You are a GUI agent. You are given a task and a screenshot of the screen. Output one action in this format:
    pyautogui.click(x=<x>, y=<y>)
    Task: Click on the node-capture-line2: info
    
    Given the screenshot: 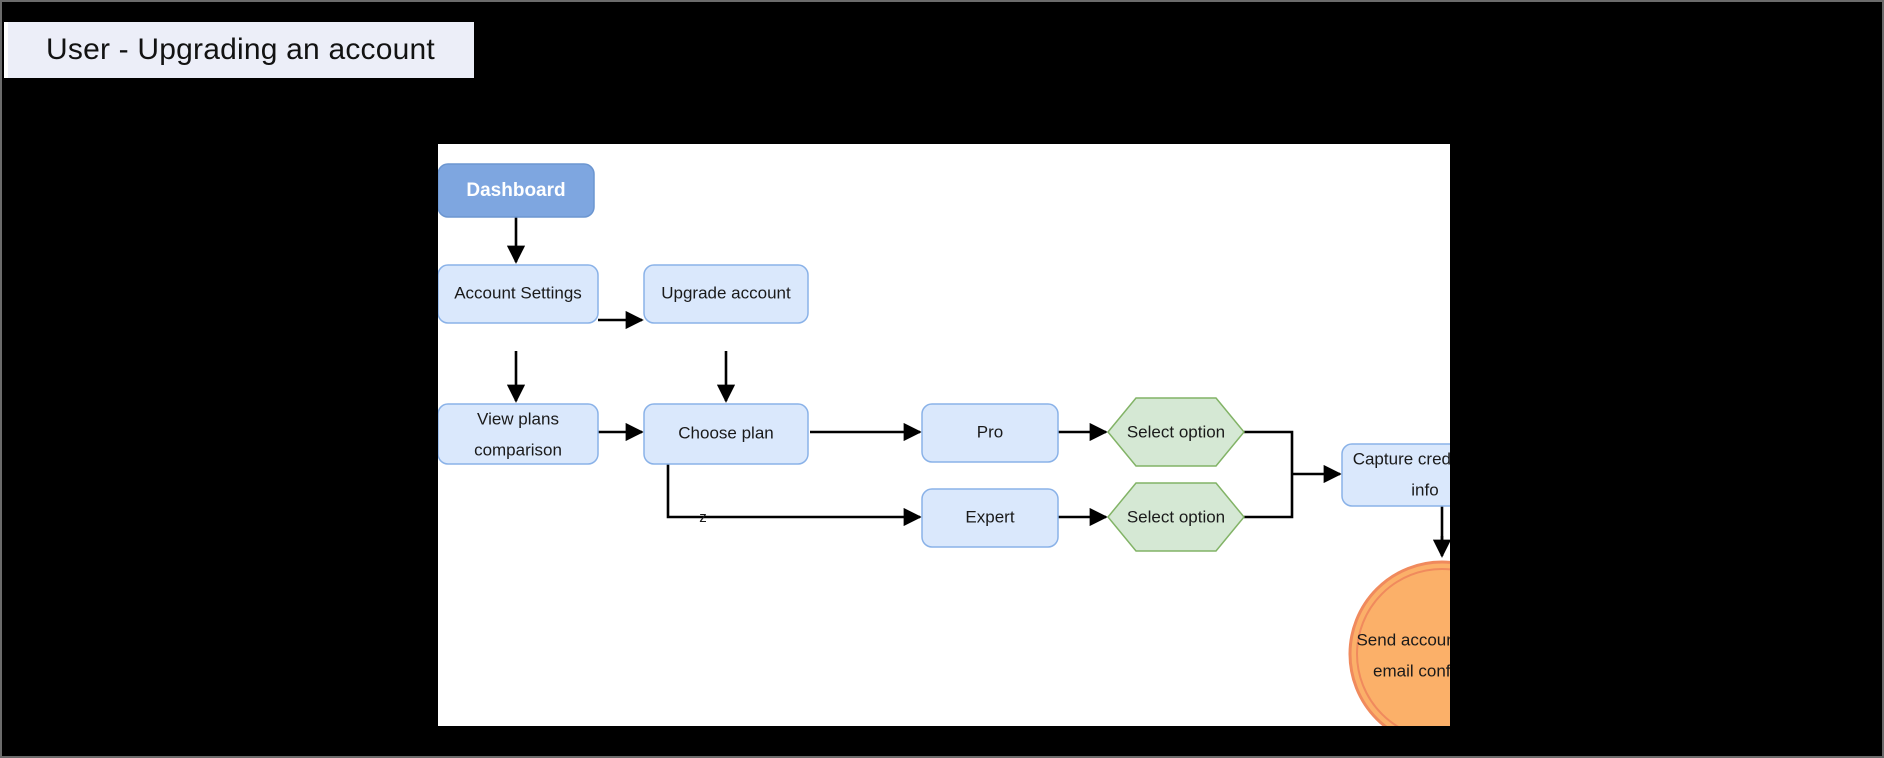 What is the action you would take?
    pyautogui.click(x=1424, y=489)
    